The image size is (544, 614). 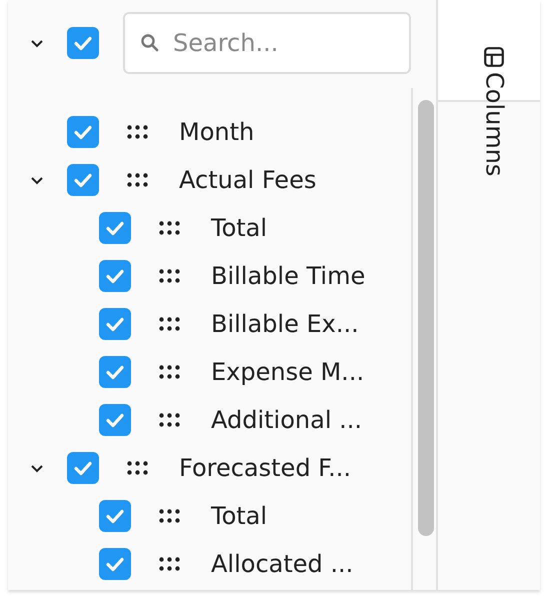 What do you see at coordinates (150, 43) in the screenshot?
I see `search-icon` at bounding box center [150, 43].